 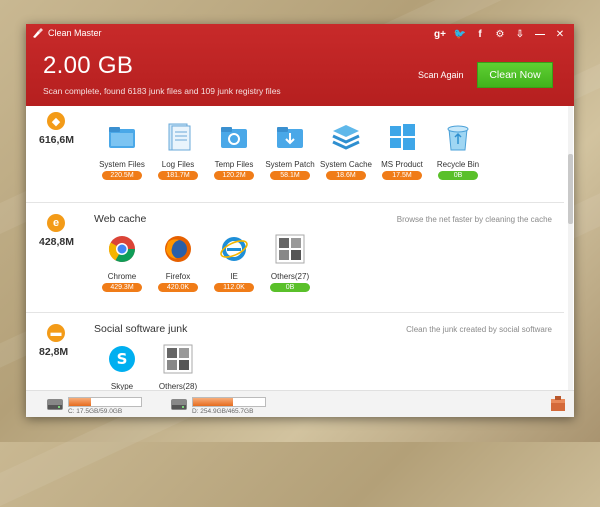 I want to click on scan-again-link: Scan Again, so click(x=441, y=75).